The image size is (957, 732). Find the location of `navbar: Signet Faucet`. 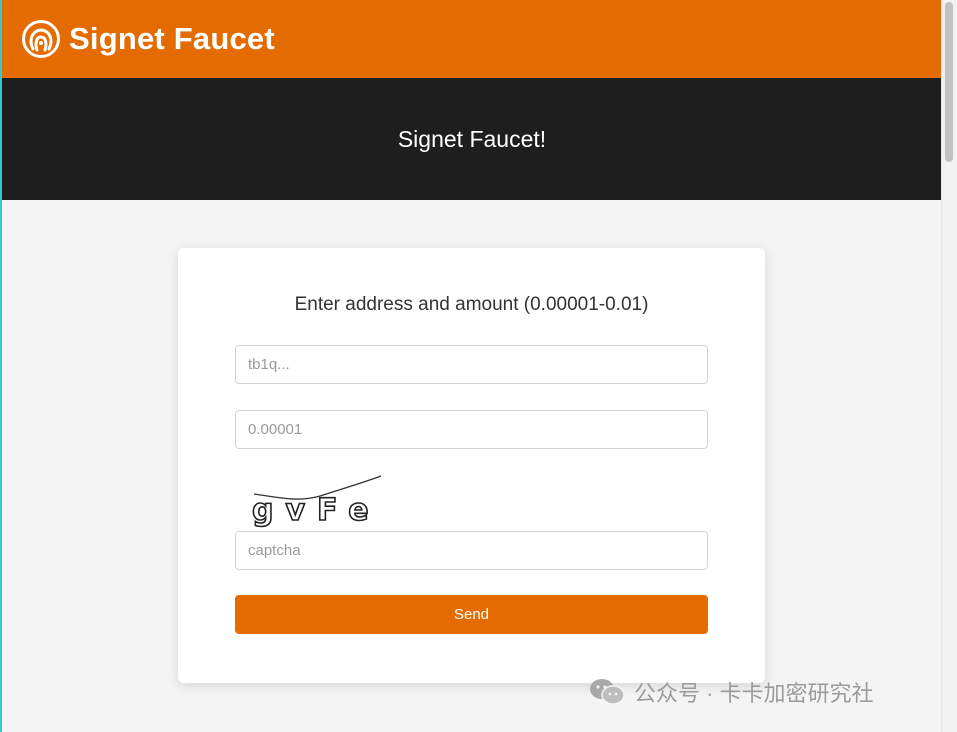

navbar: Signet Faucet is located at coordinates (472, 39).